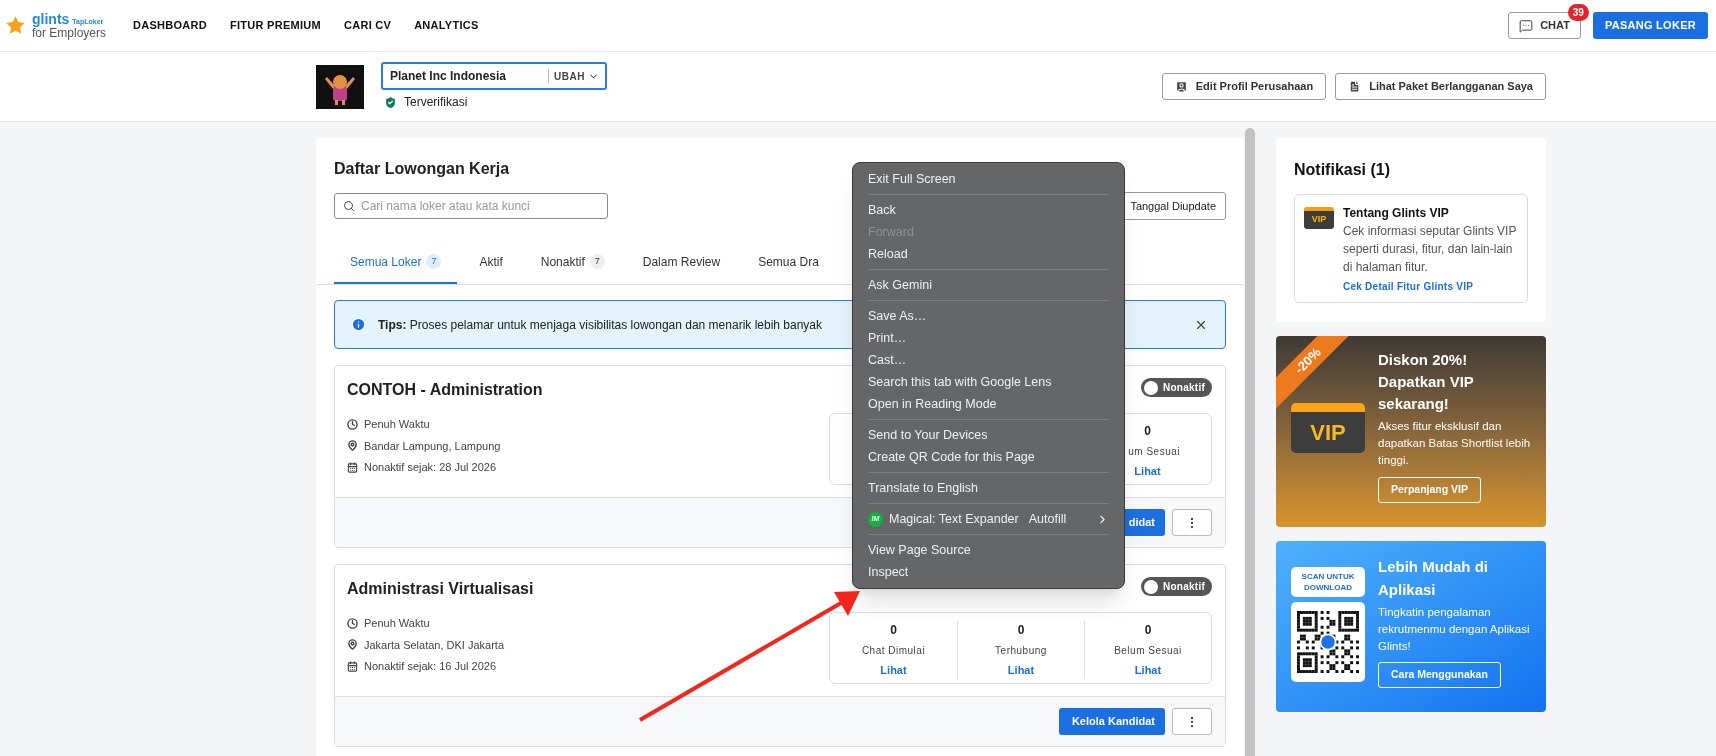 Image resolution: width=1716 pixels, height=756 pixels. Describe the element at coordinates (1440, 86) in the screenshot. I see `view-plan-button: Lihat Paket Berlangganan Saya` at that location.